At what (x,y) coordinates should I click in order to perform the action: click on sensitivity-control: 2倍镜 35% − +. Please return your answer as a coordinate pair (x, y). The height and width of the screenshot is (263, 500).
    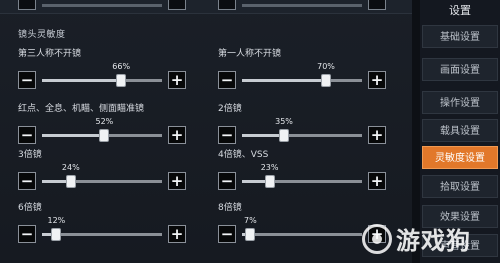
    Looking at the image, I should click on (303, 122).